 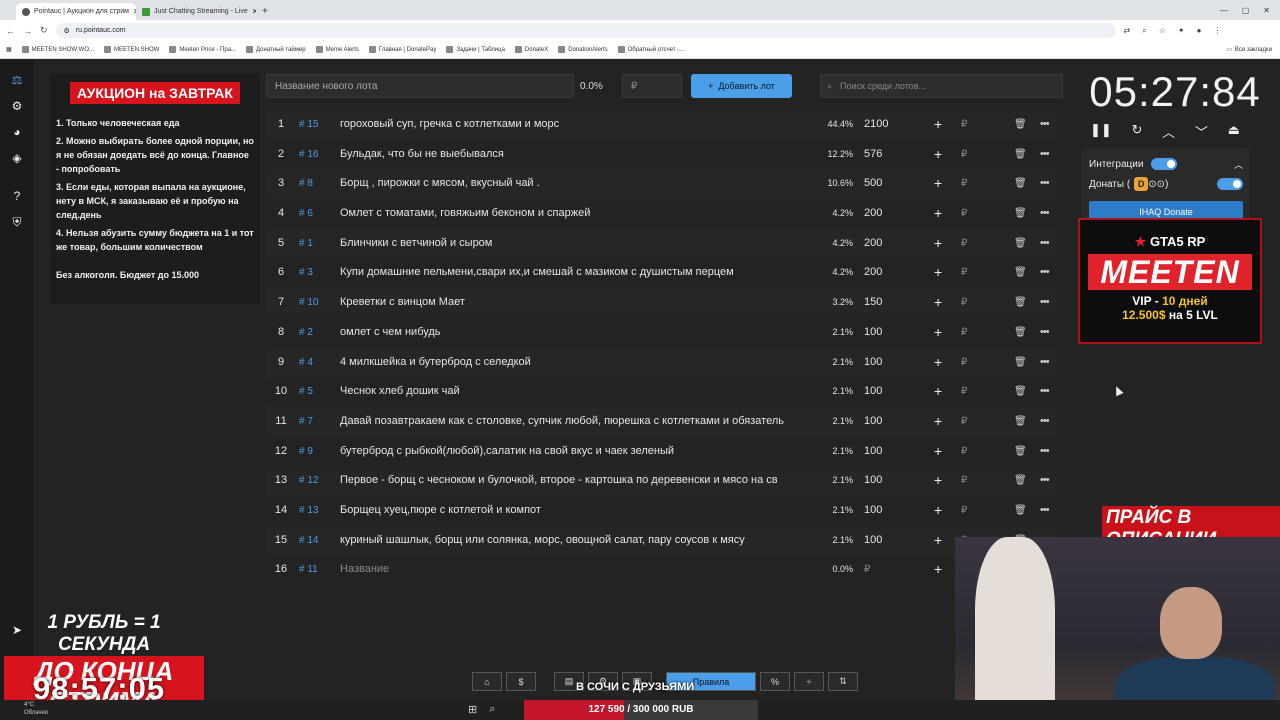 What do you see at coordinates (775, 681) in the screenshot?
I see `percent-button: %` at bounding box center [775, 681].